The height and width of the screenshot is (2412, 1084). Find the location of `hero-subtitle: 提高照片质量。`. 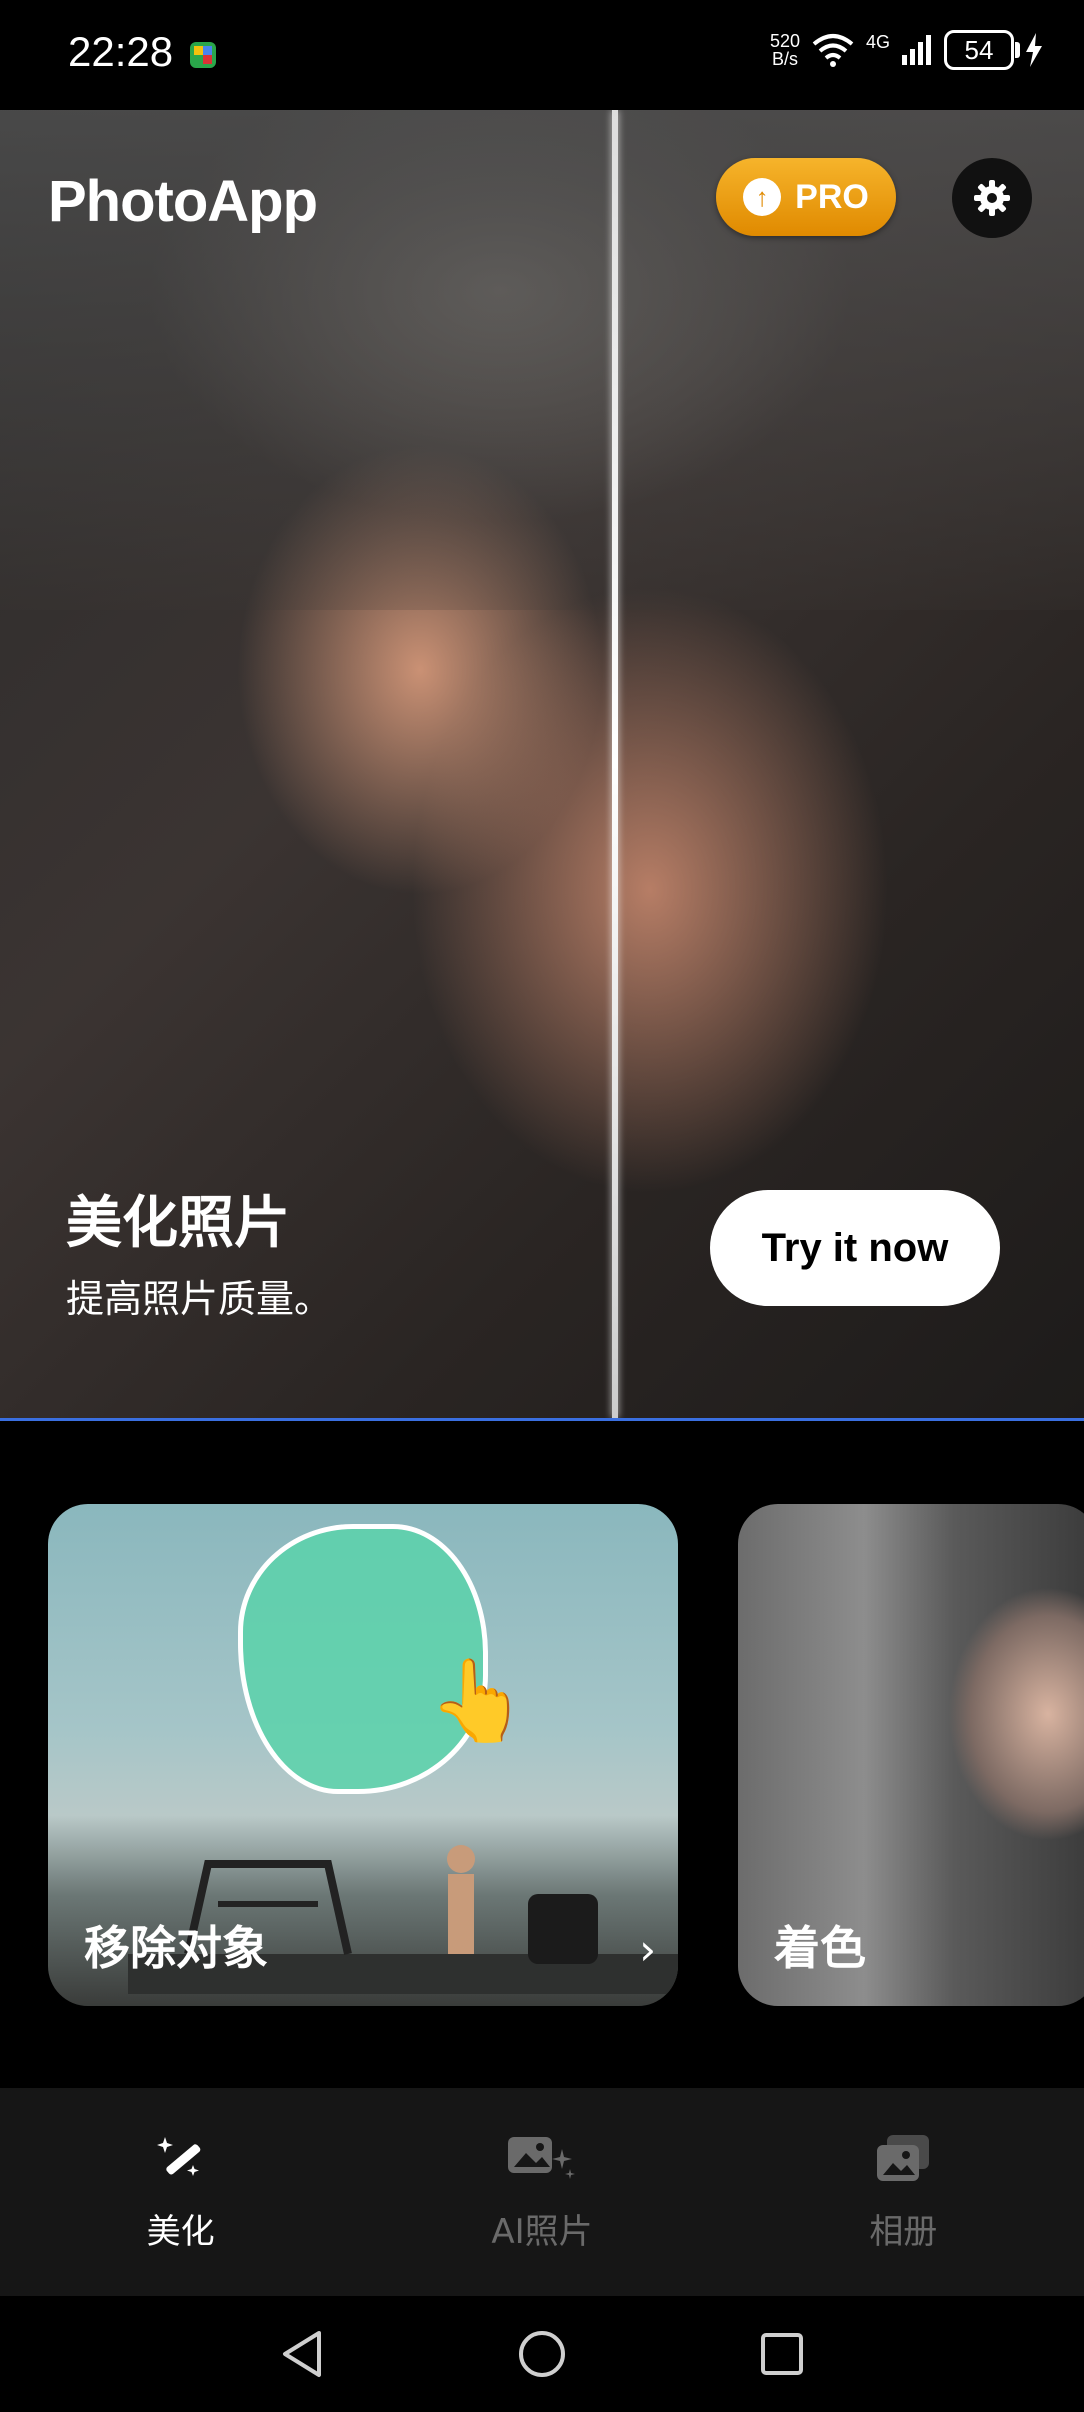

hero-subtitle: 提高照片质量。 is located at coordinates (199, 1299).